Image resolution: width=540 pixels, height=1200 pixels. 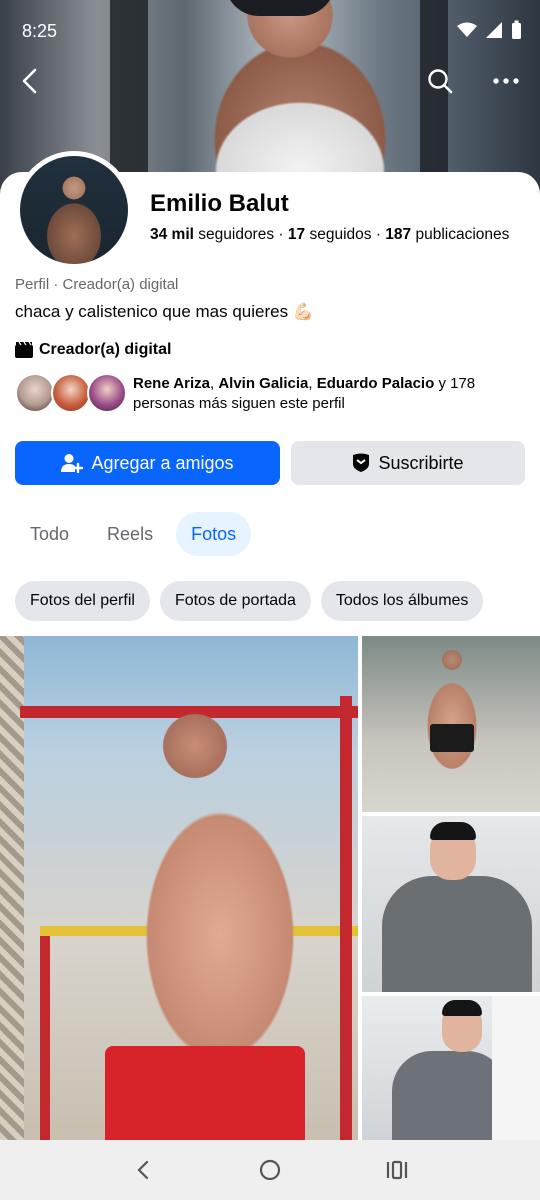 What do you see at coordinates (72, 463) in the screenshot?
I see `person-add-icon` at bounding box center [72, 463].